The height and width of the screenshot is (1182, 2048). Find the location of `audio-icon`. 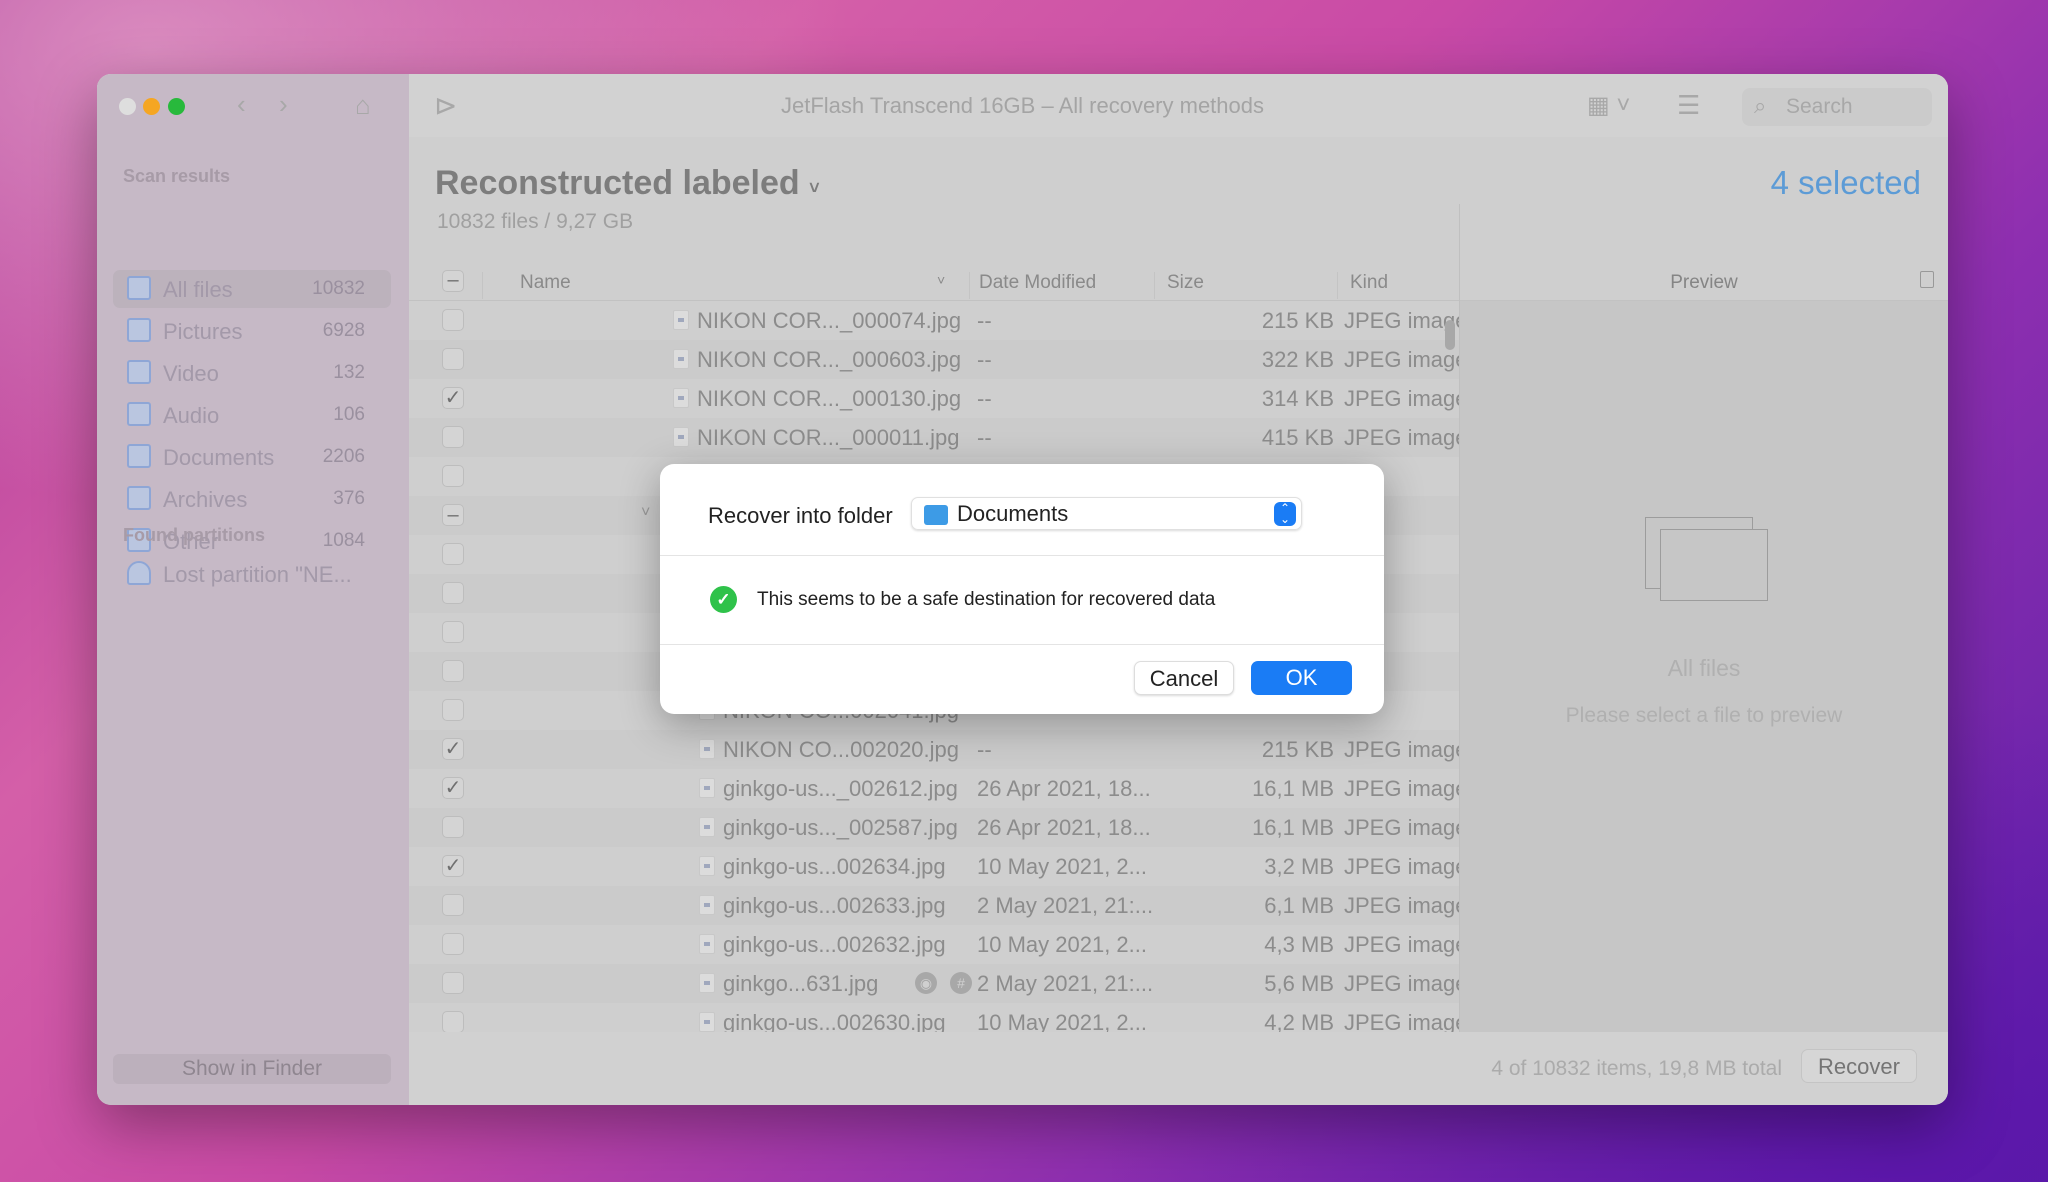

audio-icon is located at coordinates (139, 414).